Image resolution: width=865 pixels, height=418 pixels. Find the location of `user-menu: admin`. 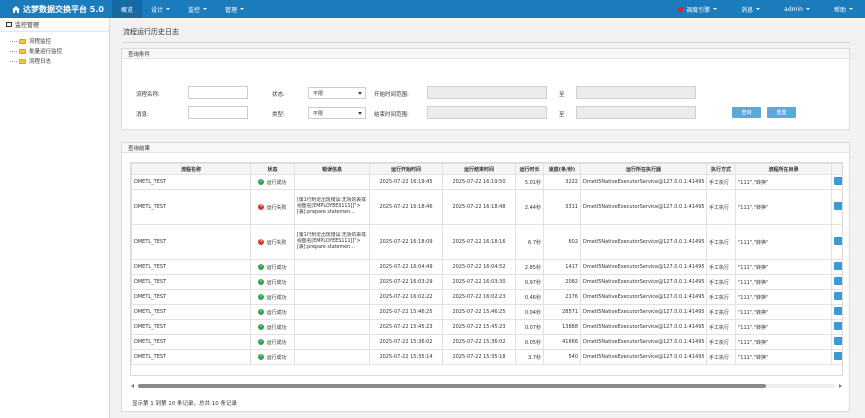

user-menu: admin is located at coordinates (797, 9).